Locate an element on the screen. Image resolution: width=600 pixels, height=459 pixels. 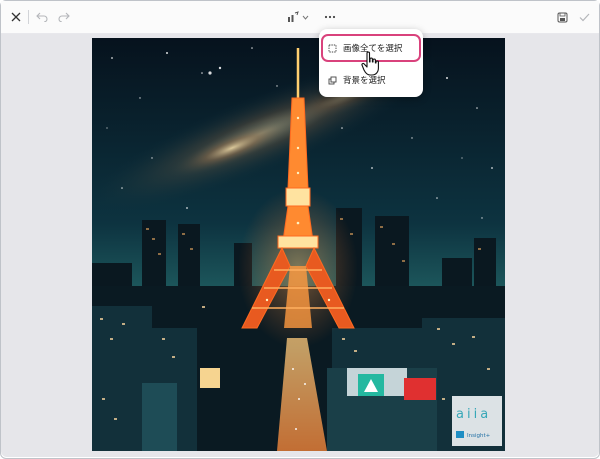
edit-style-dropdown is located at coordinates (298, 17).